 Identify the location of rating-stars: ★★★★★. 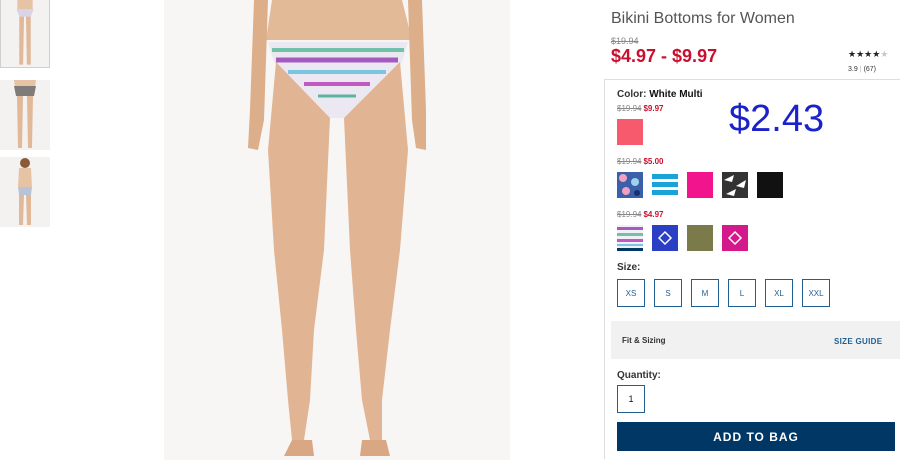
(868, 54).